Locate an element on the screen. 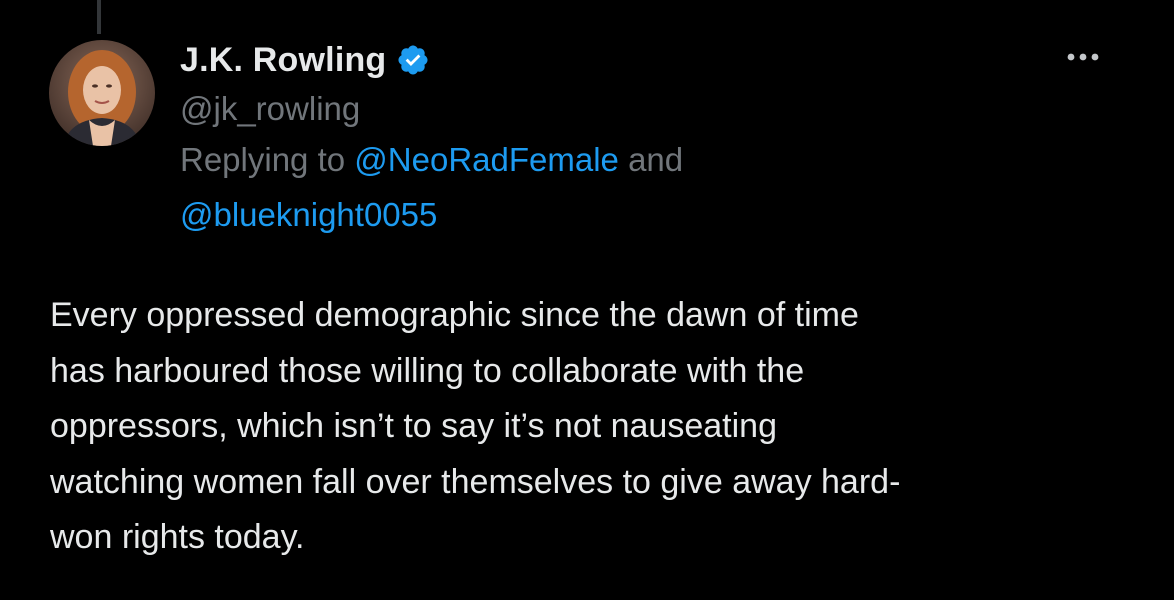  reply-conjunction: and is located at coordinates (656, 159).